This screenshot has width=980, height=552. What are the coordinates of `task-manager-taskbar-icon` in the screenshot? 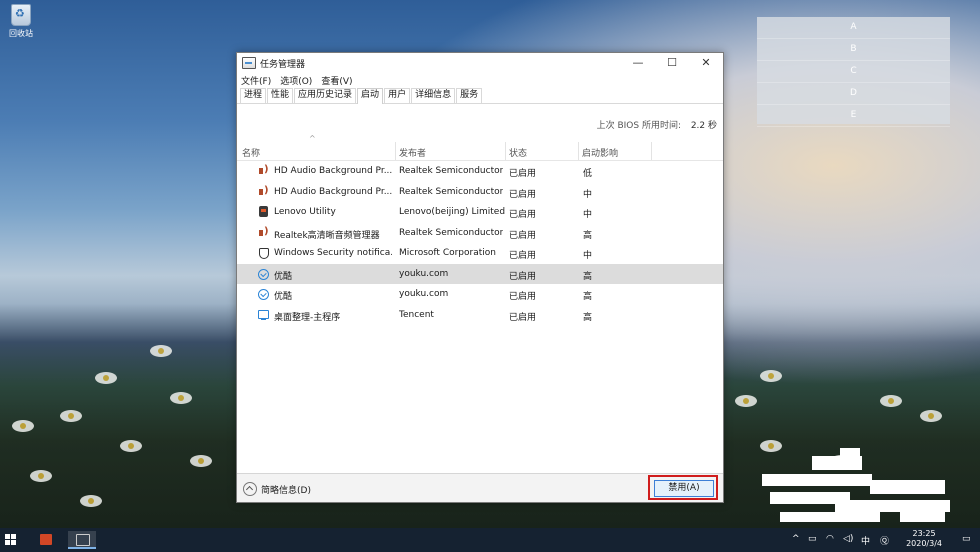 It's located at (82, 540).